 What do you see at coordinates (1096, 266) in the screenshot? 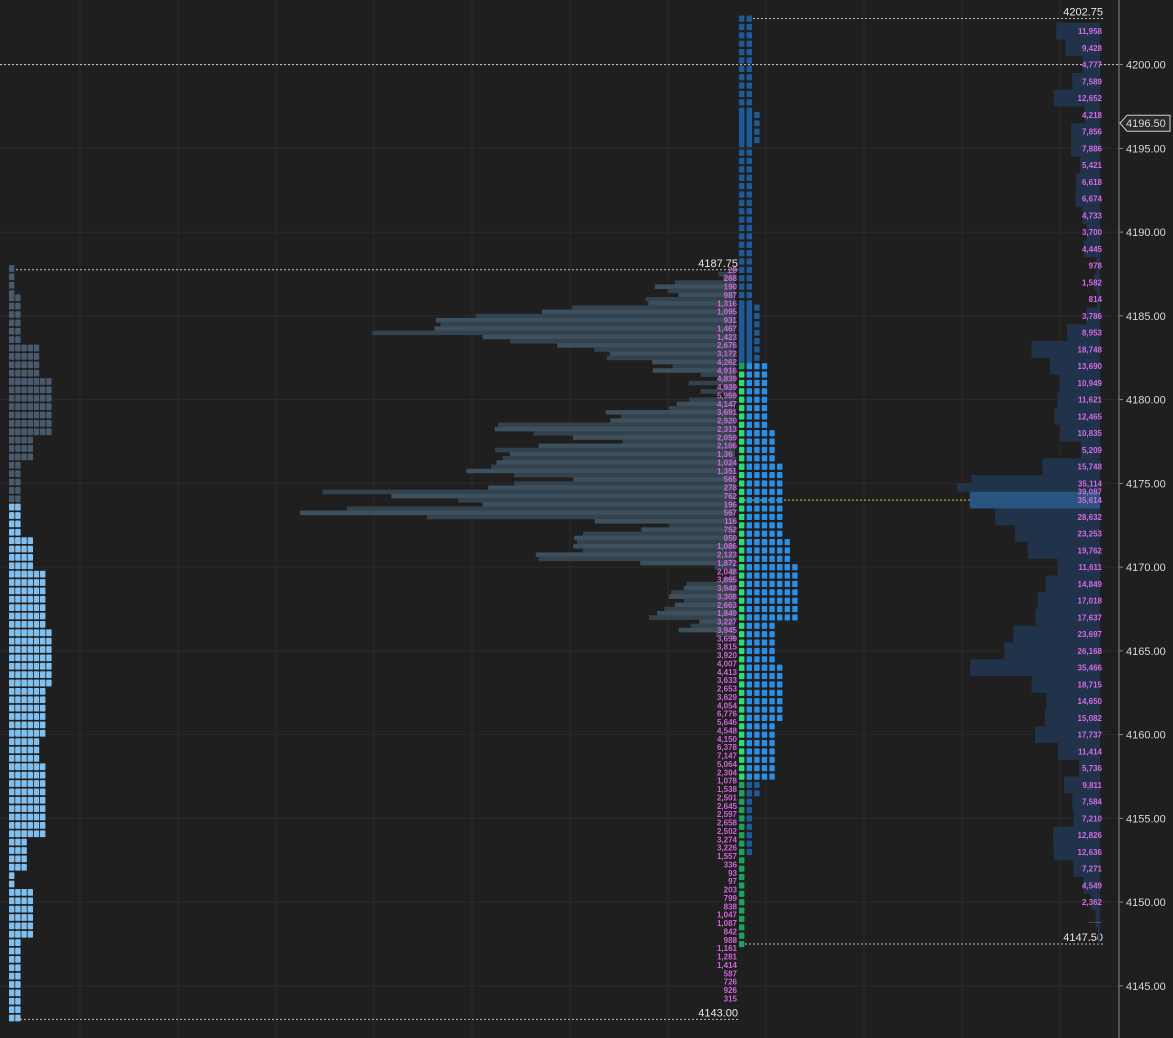
I see `total-volume-label: 978` at bounding box center [1096, 266].